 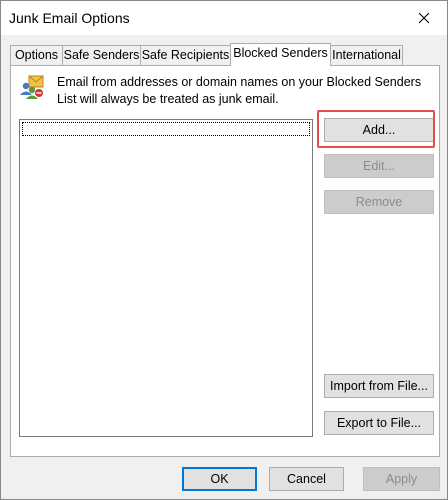 I want to click on cancel-button: Cancel, so click(x=306, y=479).